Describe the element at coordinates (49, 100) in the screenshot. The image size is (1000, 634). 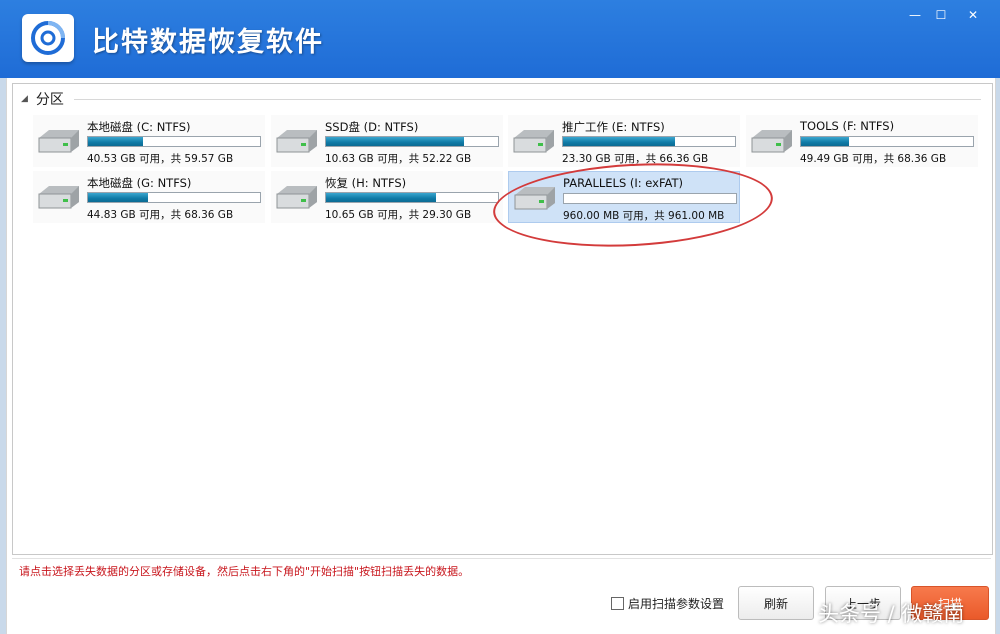
I see `group-label: 分区` at that location.